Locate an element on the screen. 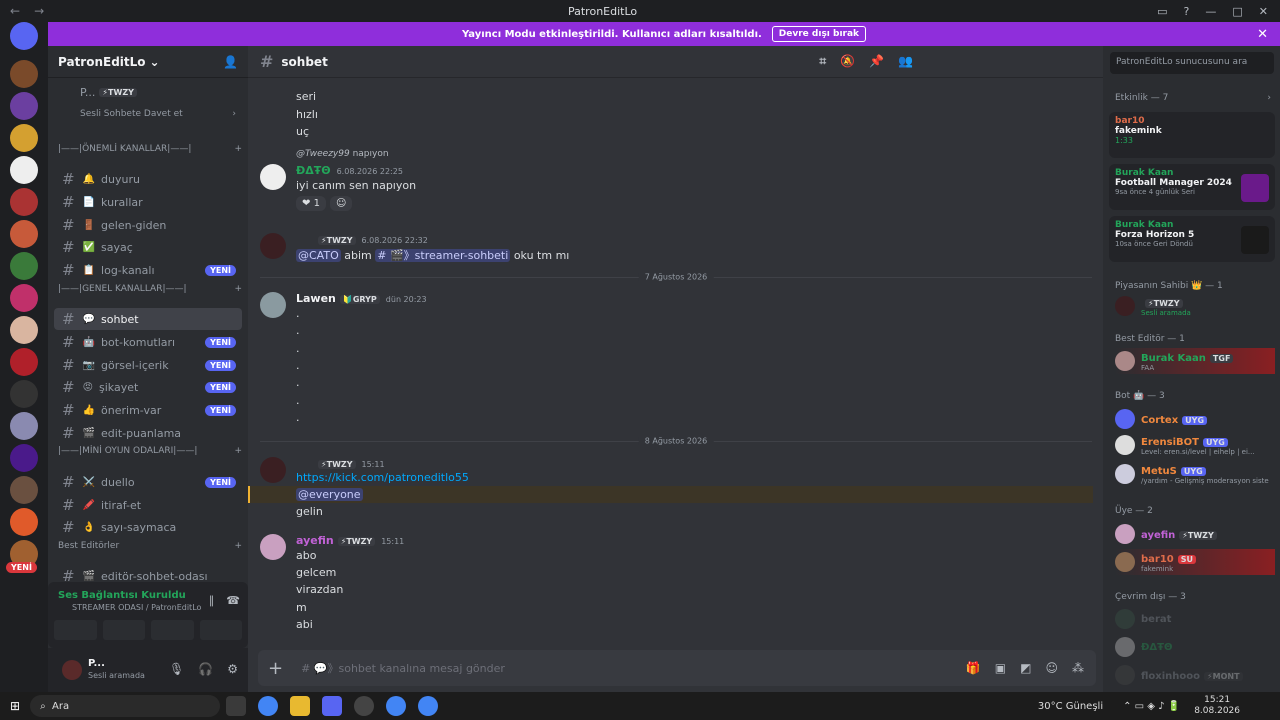 The width and height of the screenshot is (1280, 720). add-member-icon: 👤 is located at coordinates (230, 62).